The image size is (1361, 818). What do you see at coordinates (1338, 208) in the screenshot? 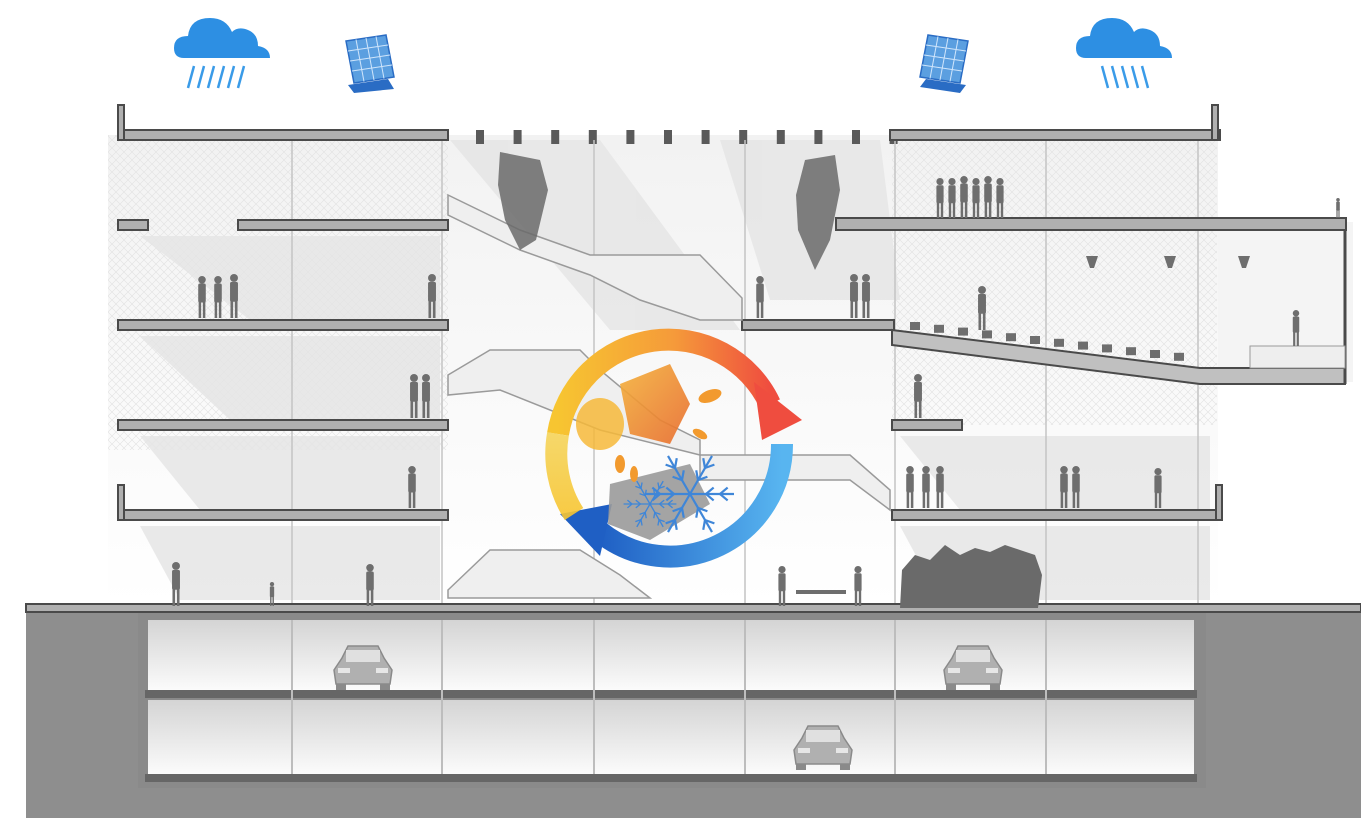
I see `person-silhouette-icon` at bounding box center [1338, 208].